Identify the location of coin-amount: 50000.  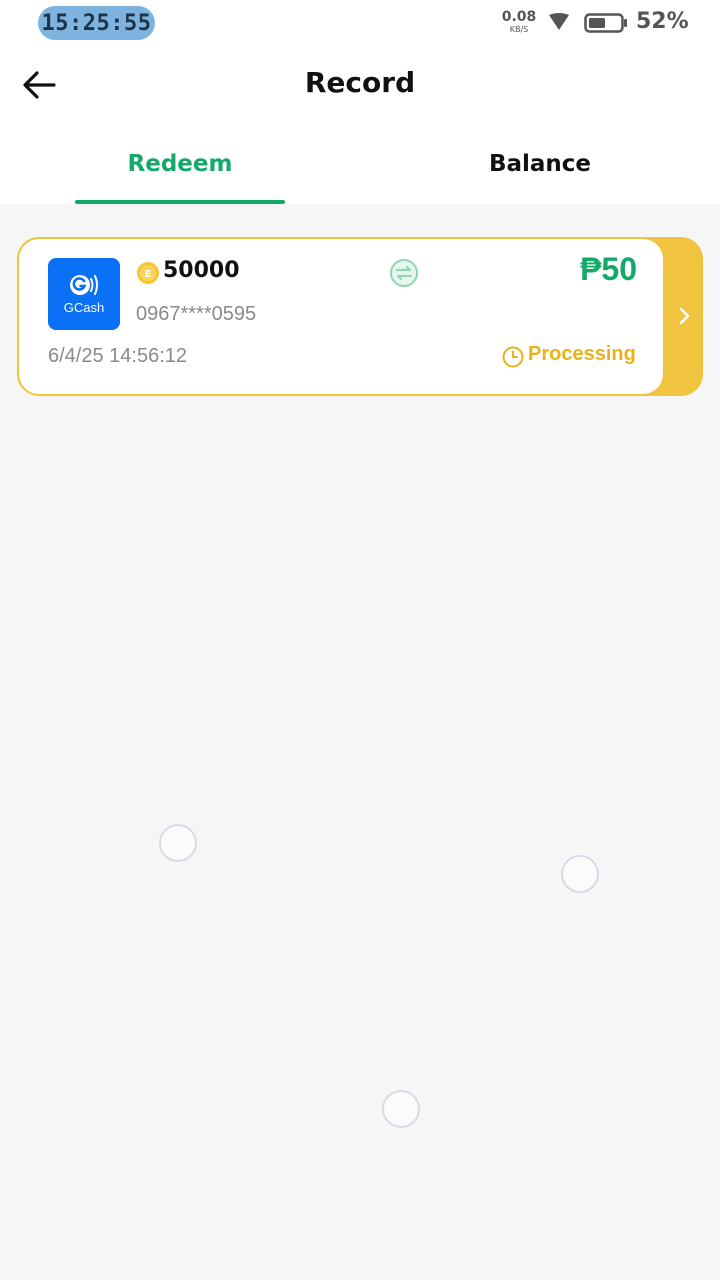
(201, 270).